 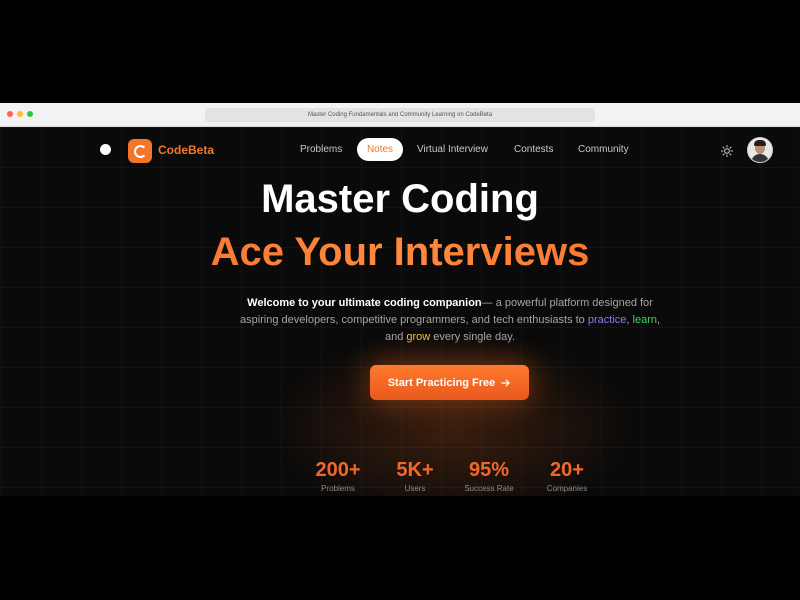 What do you see at coordinates (380, 149) in the screenshot?
I see `nav-item-notes: Notes` at bounding box center [380, 149].